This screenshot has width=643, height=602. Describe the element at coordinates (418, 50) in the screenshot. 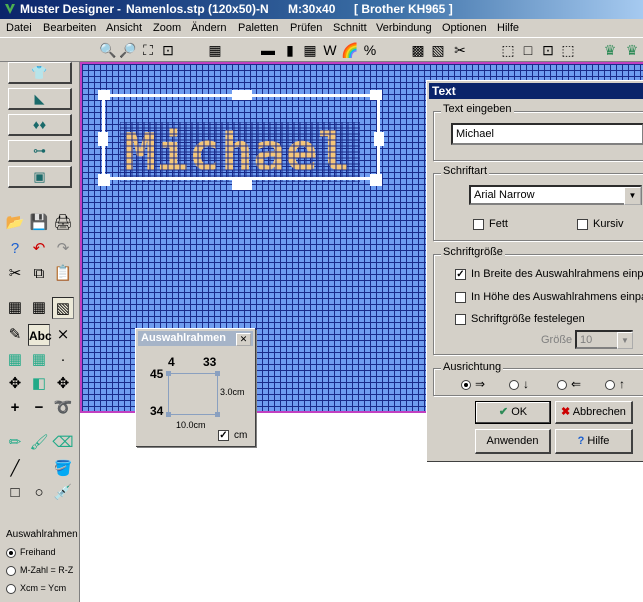

I see `colors-icon: ▩` at that location.